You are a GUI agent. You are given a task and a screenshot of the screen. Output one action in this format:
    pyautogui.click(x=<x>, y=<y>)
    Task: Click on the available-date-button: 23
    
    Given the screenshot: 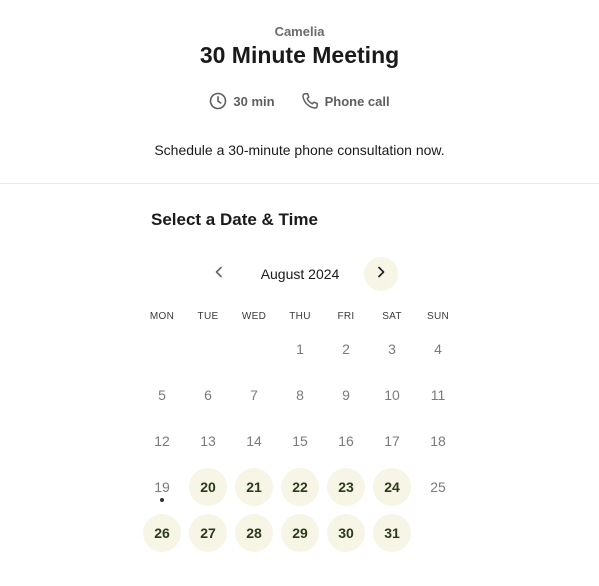 What is the action you would take?
    pyautogui.click(x=346, y=487)
    